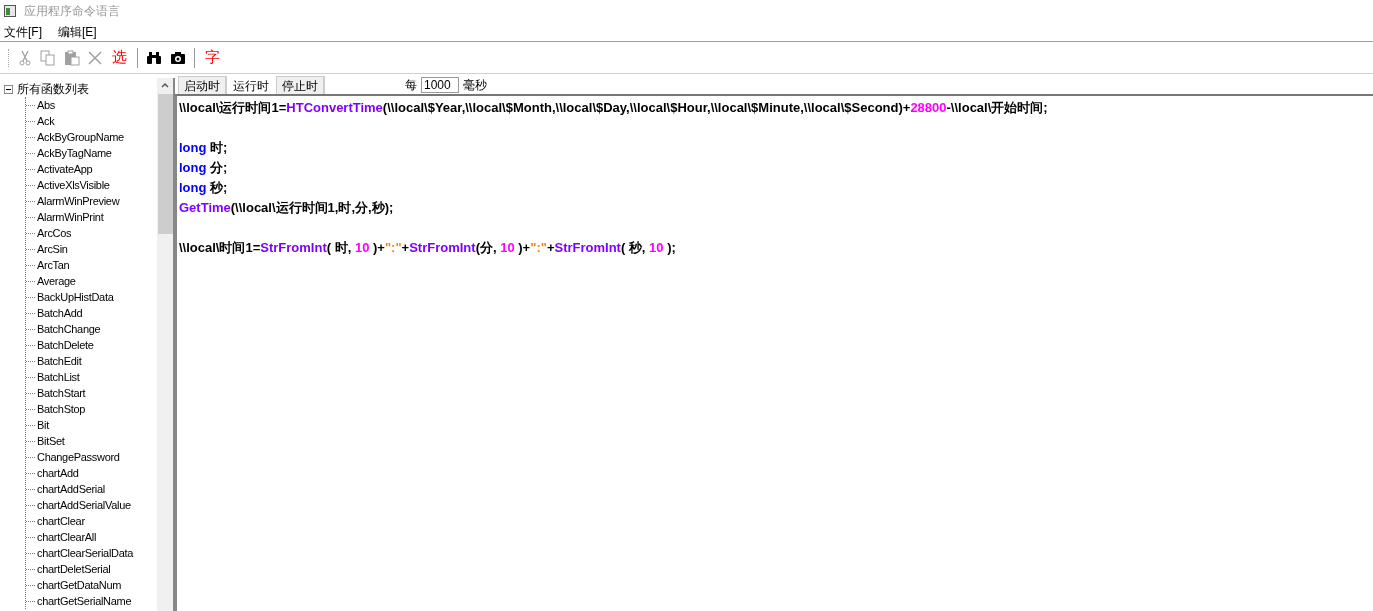  I want to click on tree-item: chartDeletSerial, so click(74, 569).